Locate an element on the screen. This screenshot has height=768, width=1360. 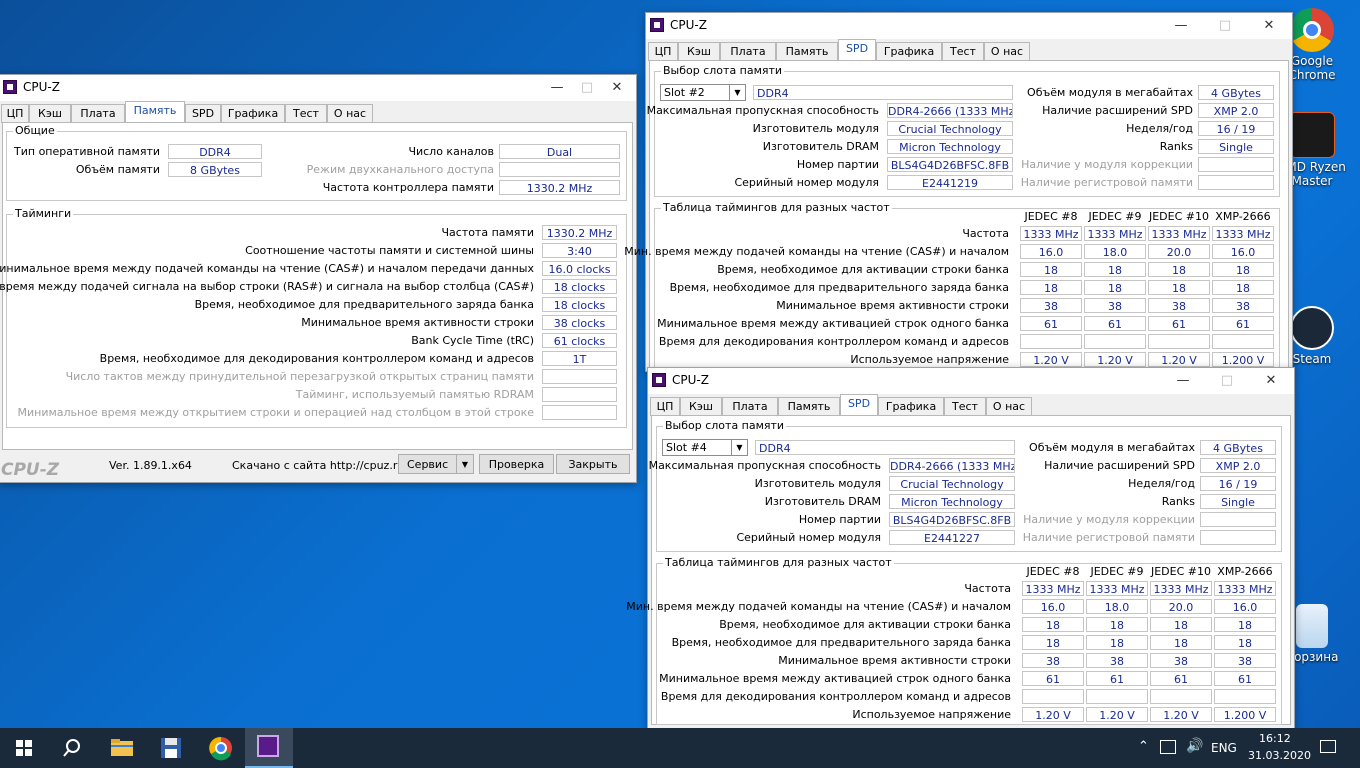
slot-select: Slot #2 ▼ is located at coordinates (703, 92).